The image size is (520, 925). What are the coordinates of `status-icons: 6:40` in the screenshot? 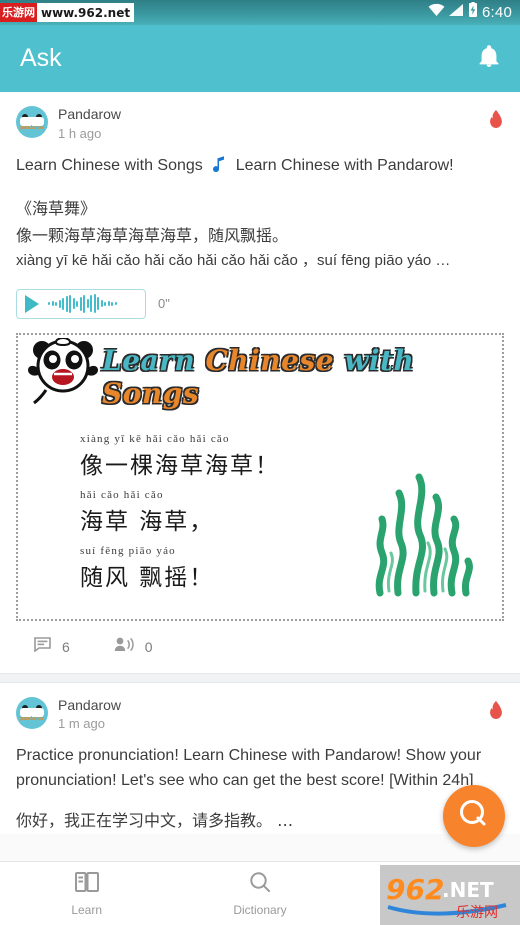 It's located at (470, 12).